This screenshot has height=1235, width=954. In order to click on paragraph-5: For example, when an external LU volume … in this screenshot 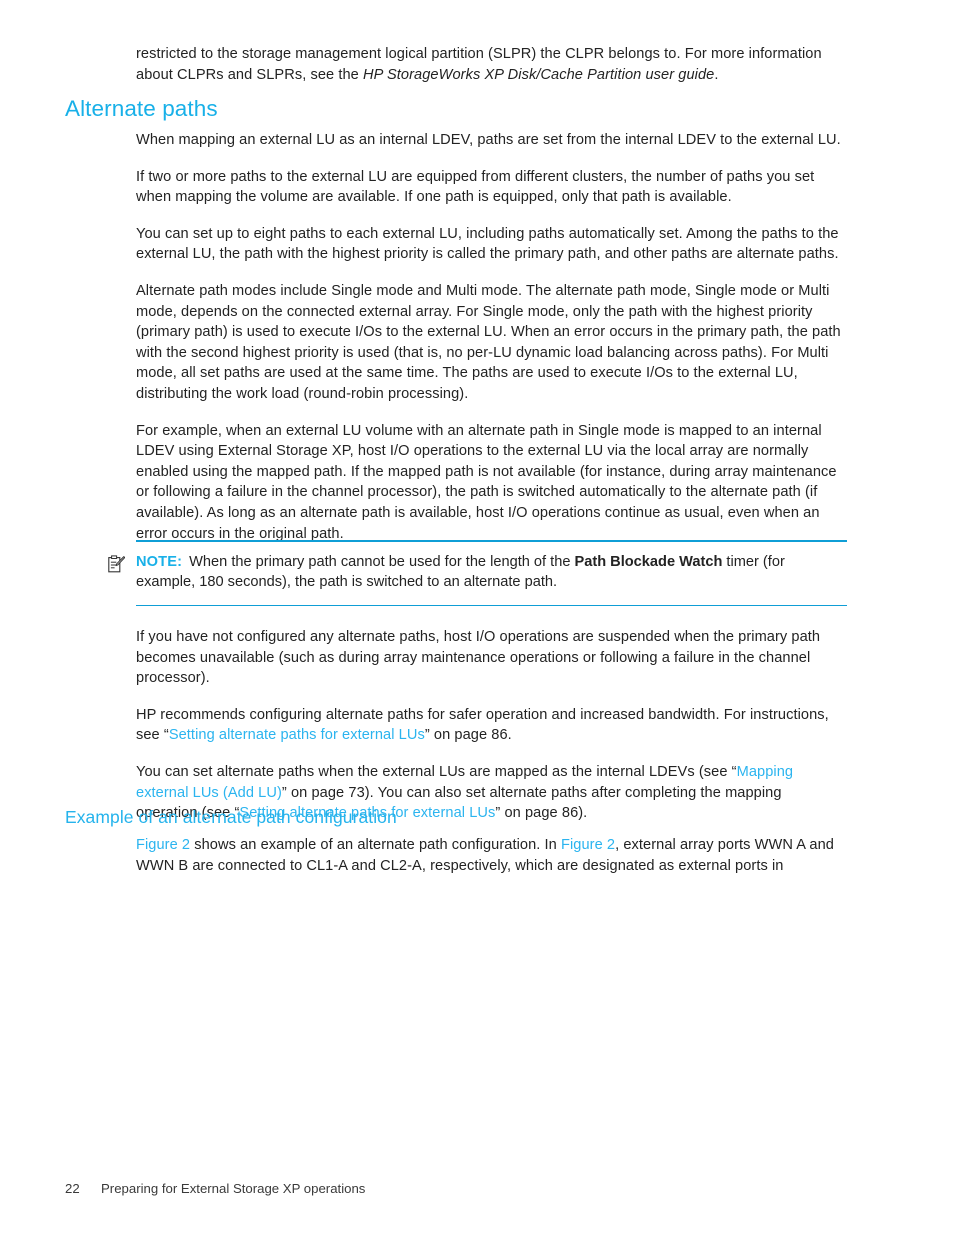, I will do `click(486, 482)`.